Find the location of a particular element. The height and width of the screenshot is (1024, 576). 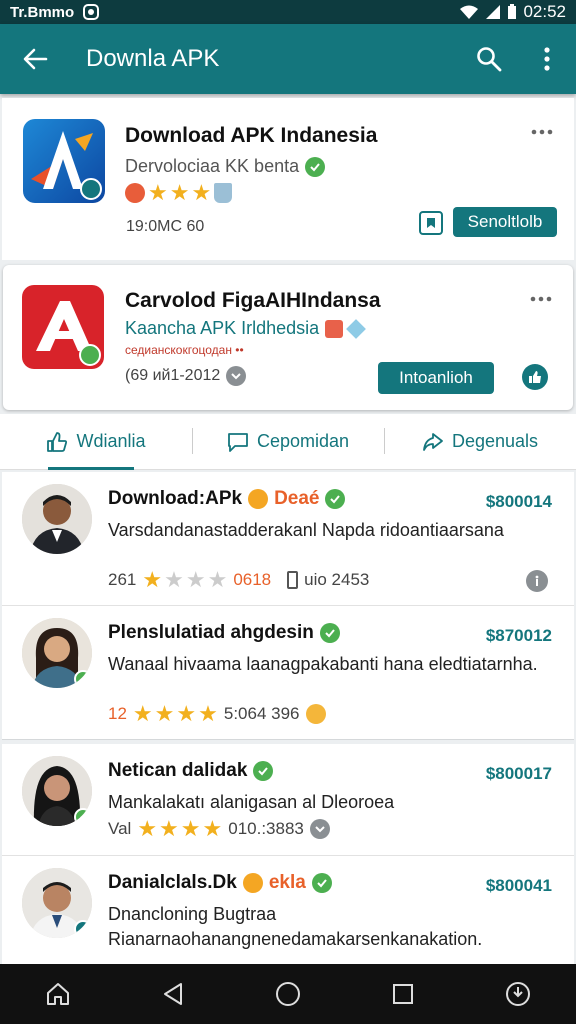

app-meta: 19:0MC 60 is located at coordinates (165, 226).